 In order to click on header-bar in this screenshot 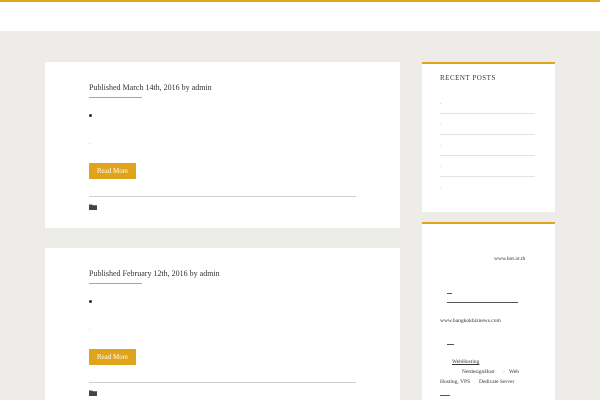, I will do `click(300, 15)`.